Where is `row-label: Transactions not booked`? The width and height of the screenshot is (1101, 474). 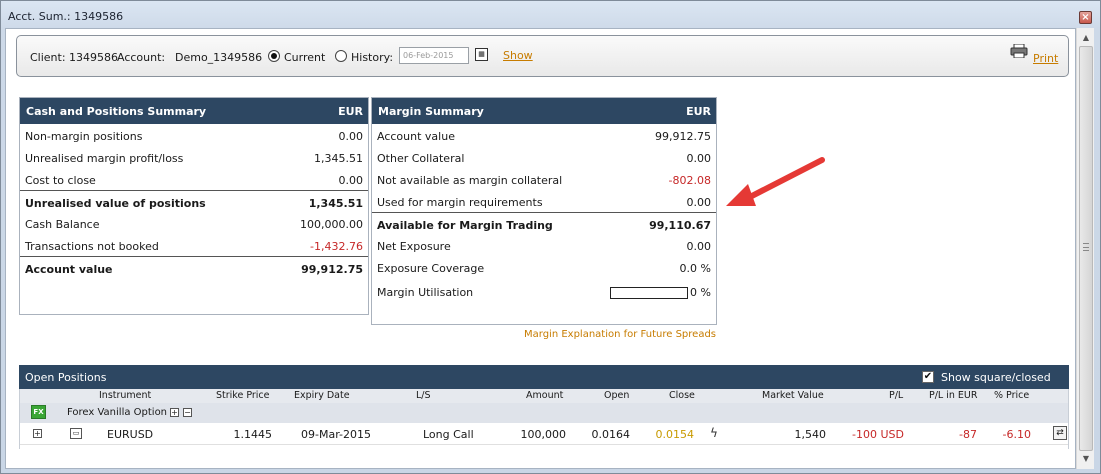 row-label: Transactions not booked is located at coordinates (92, 246).